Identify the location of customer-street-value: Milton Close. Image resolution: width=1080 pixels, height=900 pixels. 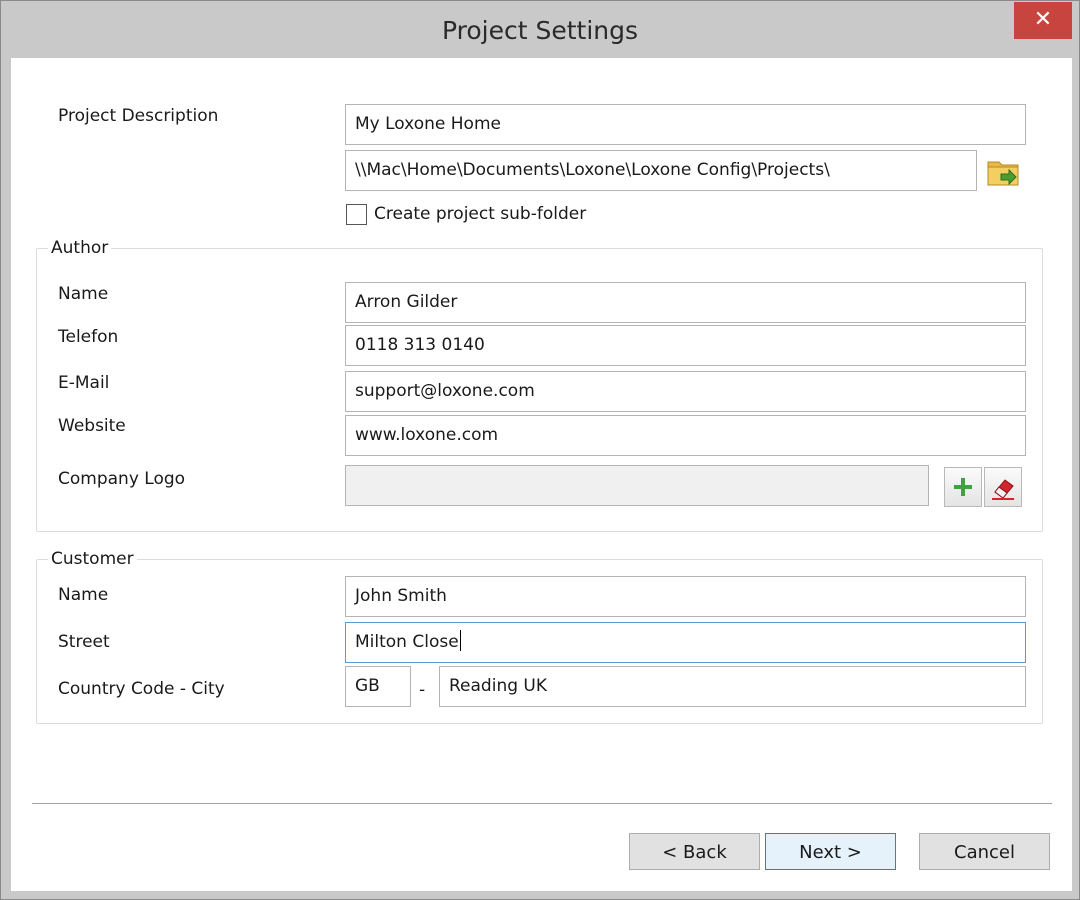
(407, 642).